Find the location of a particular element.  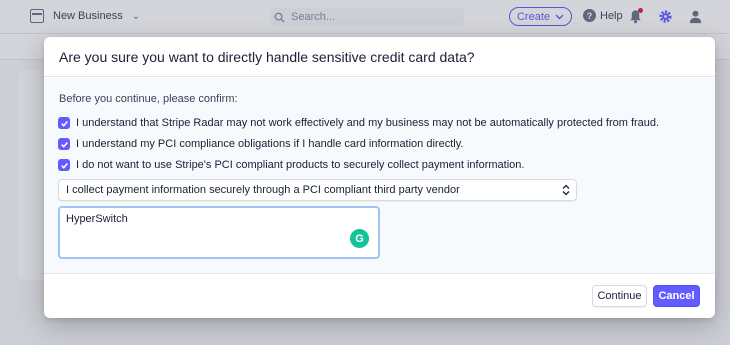

cancel-button: Cancel is located at coordinates (676, 296).